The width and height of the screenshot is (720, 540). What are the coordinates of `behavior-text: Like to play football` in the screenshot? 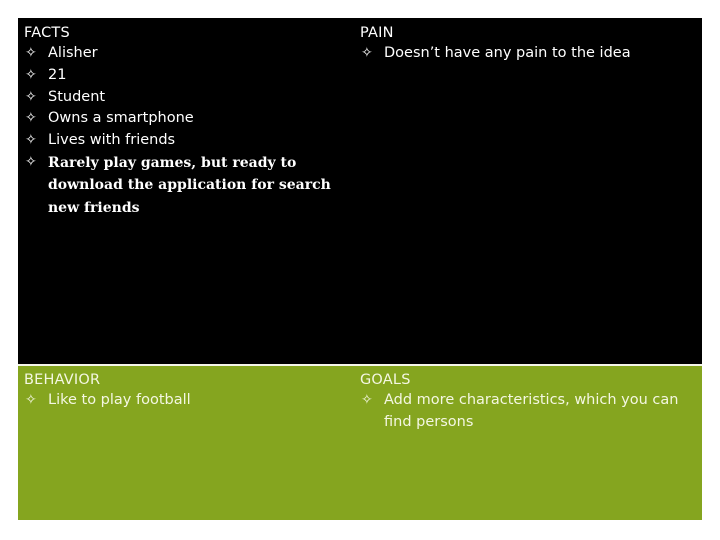 It's located at (119, 400).